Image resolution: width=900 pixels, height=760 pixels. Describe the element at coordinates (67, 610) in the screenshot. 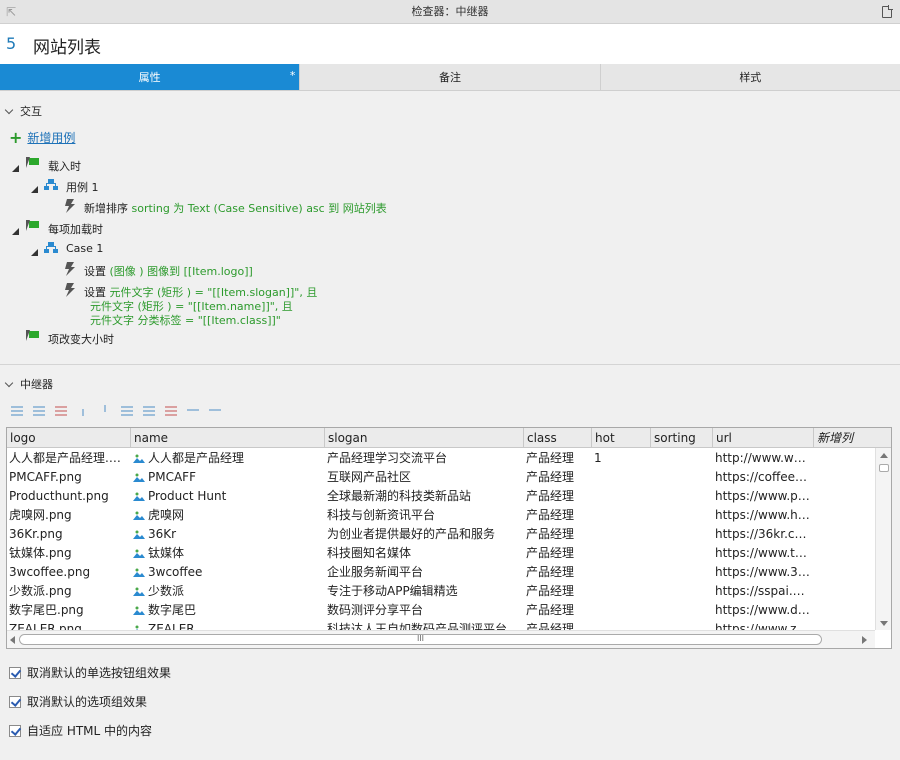

I see `cell-logo: 数字尾巴.png` at that location.